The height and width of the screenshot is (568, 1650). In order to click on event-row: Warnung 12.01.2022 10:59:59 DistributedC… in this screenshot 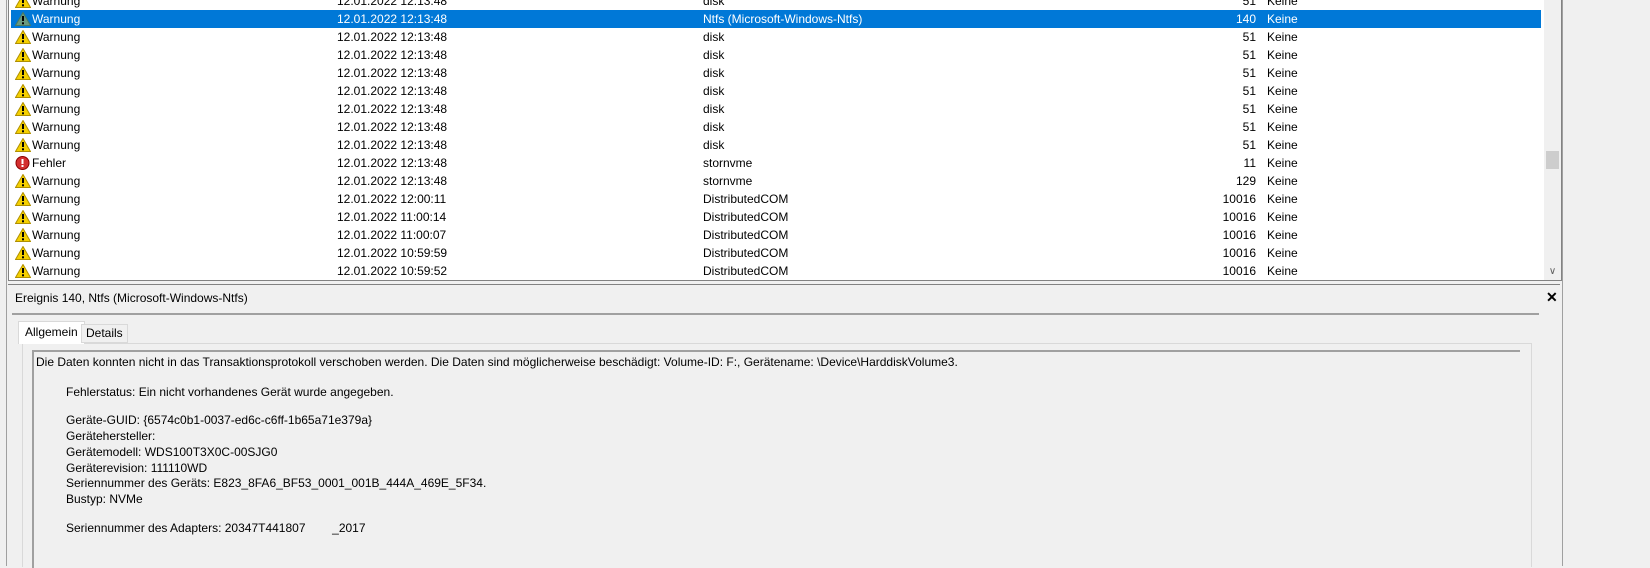, I will do `click(776, 253)`.